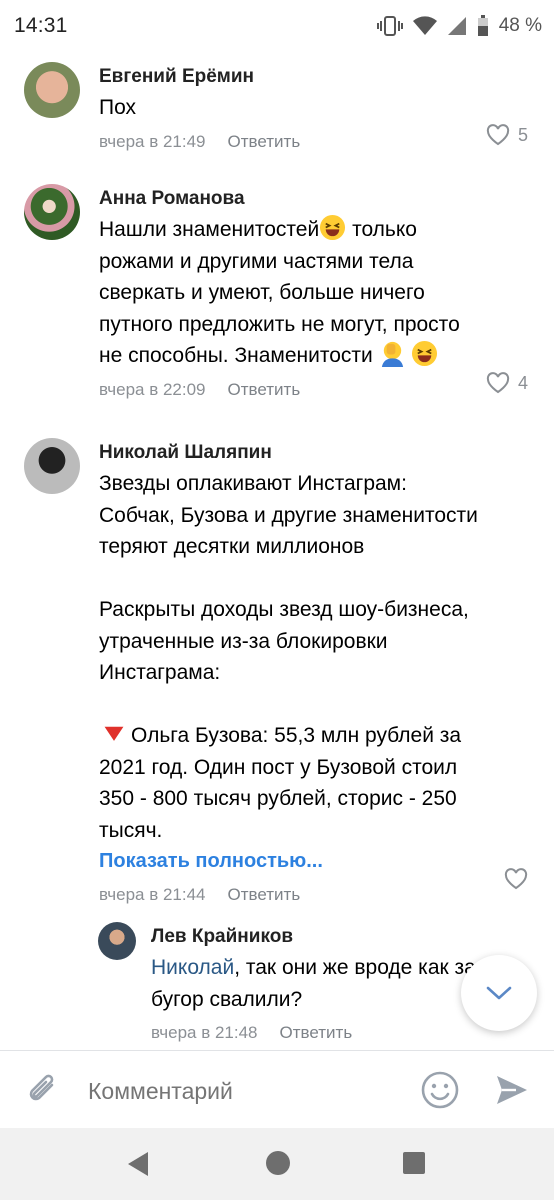  Describe the element at coordinates (284, 609) in the screenshot. I see `comment-text-line: Раскрыты доходы звезд шоу-бизнеса,` at that location.